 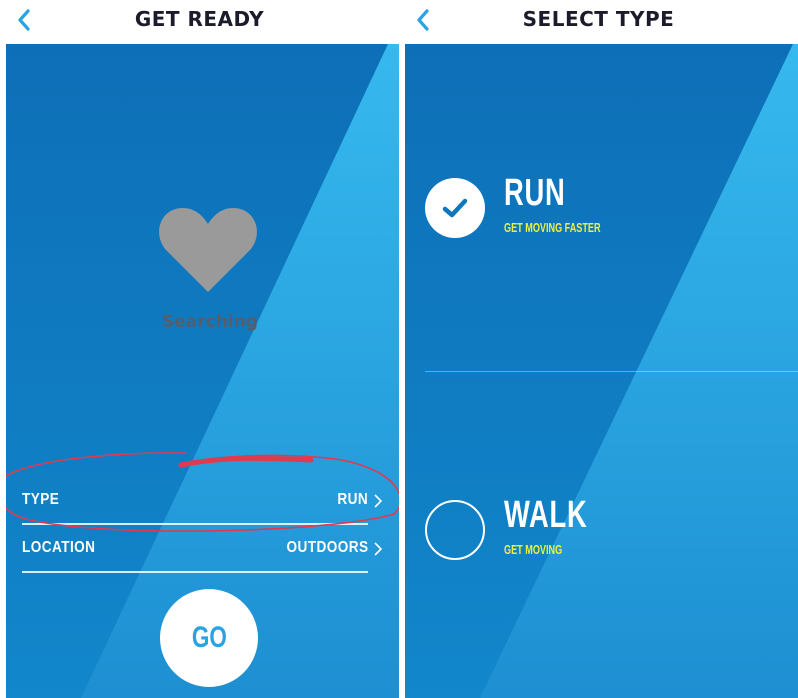 What do you see at coordinates (352, 499) in the screenshot?
I see `type-value: RUN` at bounding box center [352, 499].